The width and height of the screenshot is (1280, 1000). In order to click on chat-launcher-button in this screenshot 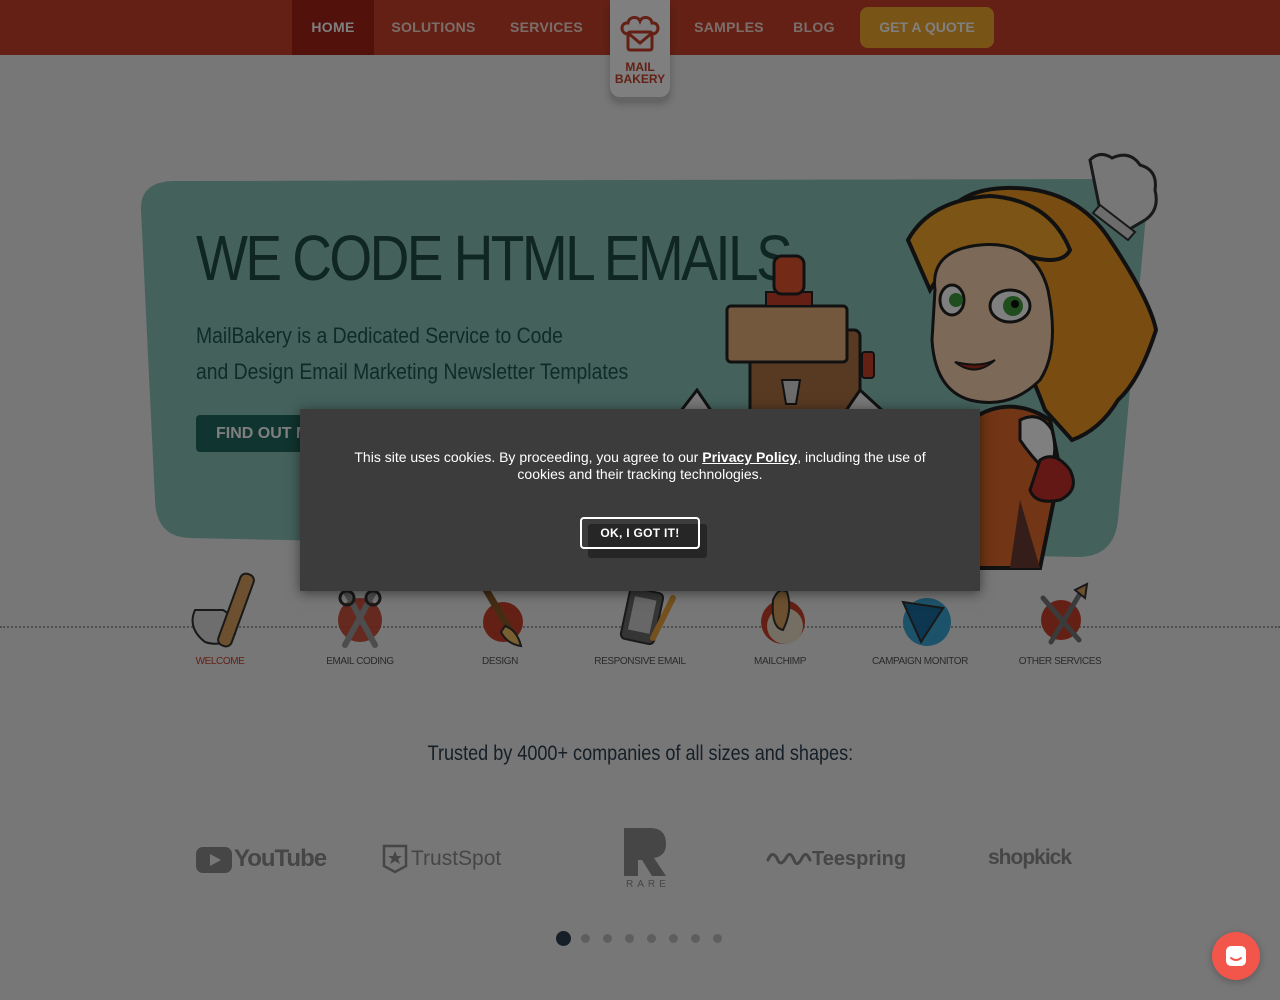, I will do `click(1236, 956)`.